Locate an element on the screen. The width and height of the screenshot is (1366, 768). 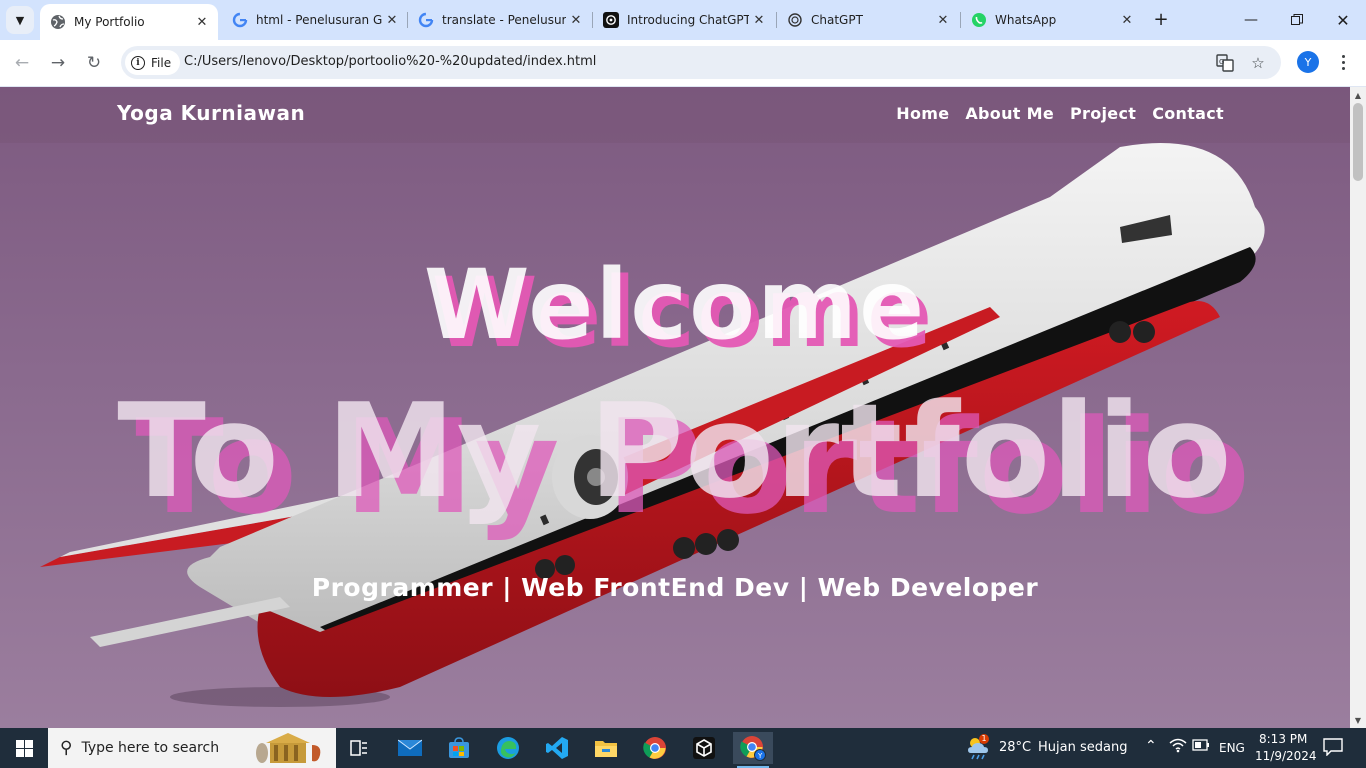
tab-title: WhatsApp is located at coordinates (1026, 20).